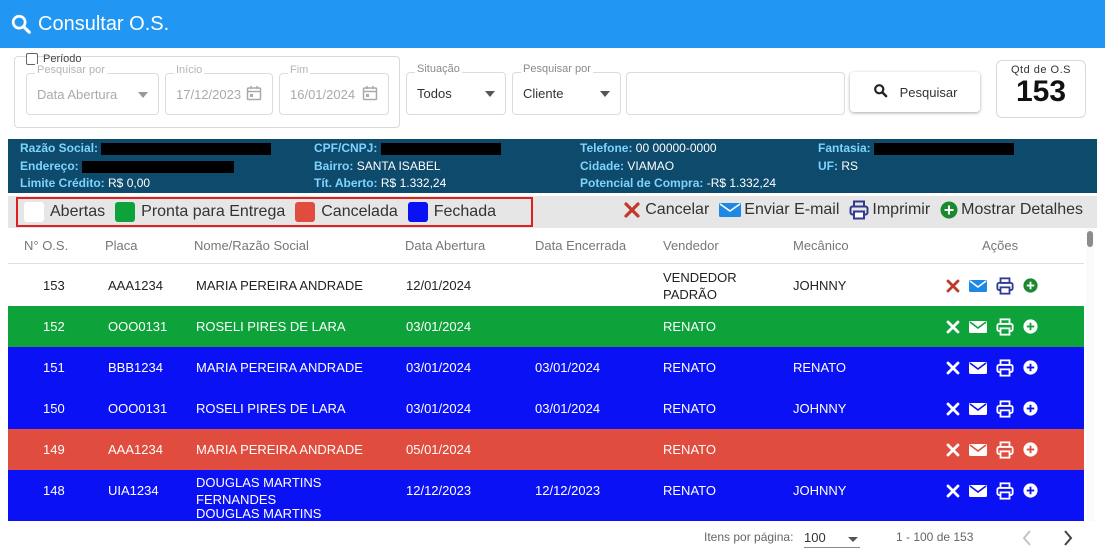  Describe the element at coordinates (54, 449) in the screenshot. I see `cell-num: 149` at that location.